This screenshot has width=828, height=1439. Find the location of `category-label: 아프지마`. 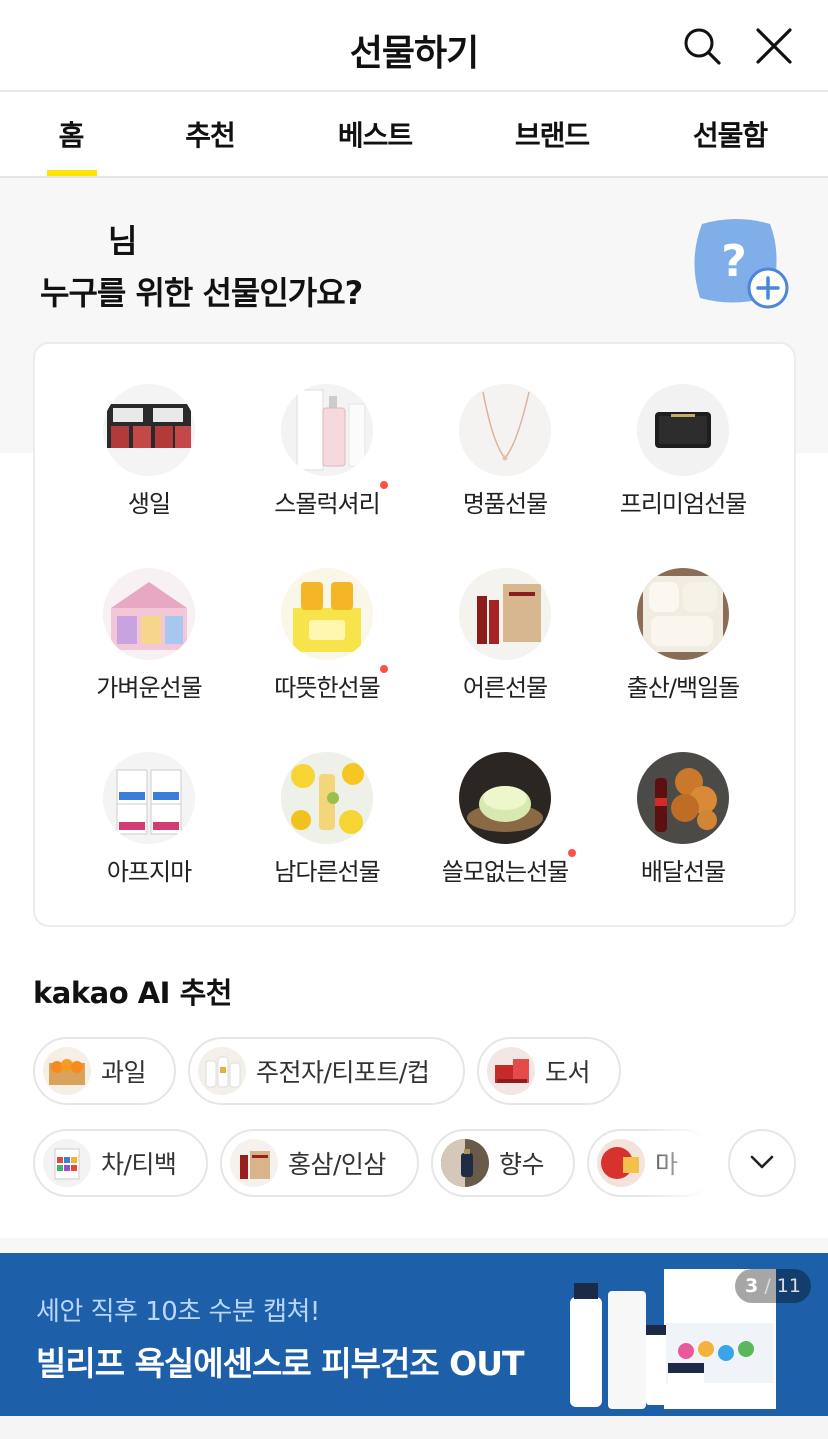

category-label: 아프지마 is located at coordinates (149, 872).